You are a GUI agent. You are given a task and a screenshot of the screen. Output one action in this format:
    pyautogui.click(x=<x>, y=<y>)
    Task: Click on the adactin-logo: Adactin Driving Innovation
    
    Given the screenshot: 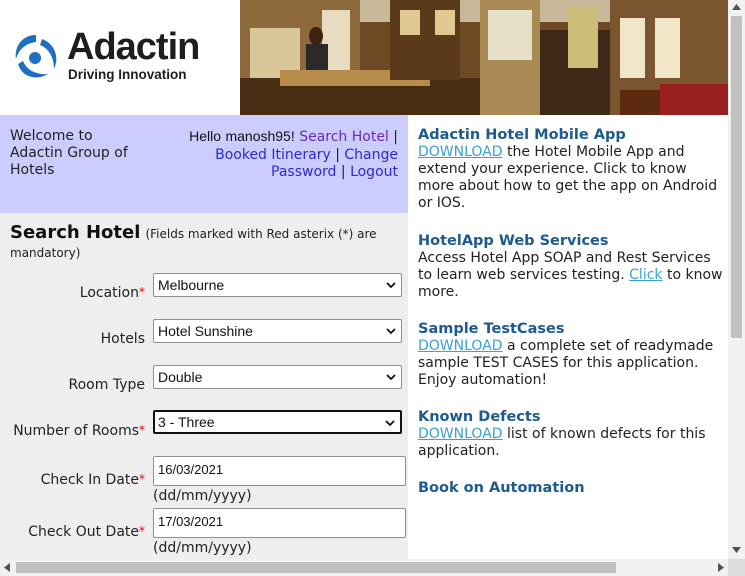 What is the action you would take?
    pyautogui.click(x=123, y=57)
    